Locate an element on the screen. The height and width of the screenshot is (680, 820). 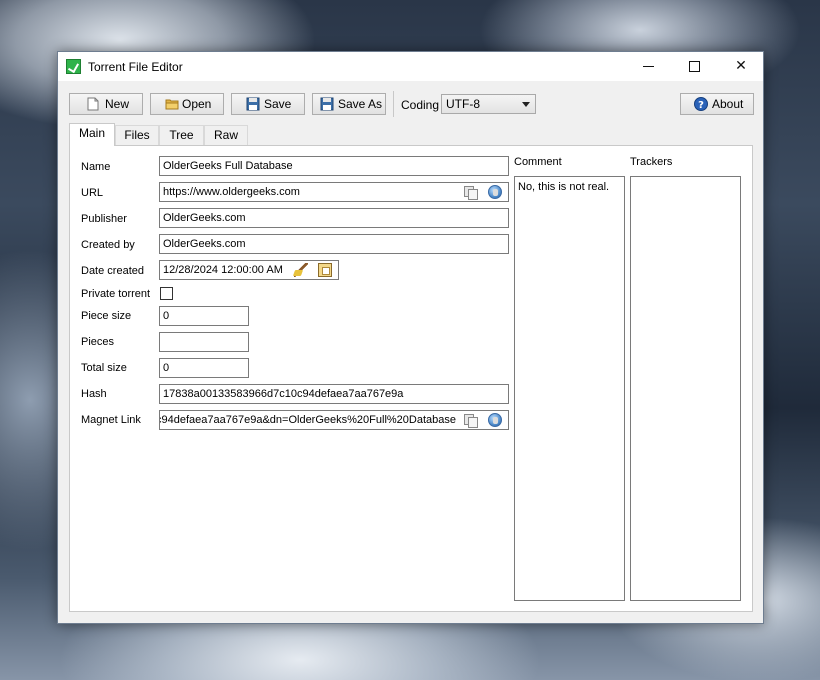
minimize-button is located at coordinates (649, 66).